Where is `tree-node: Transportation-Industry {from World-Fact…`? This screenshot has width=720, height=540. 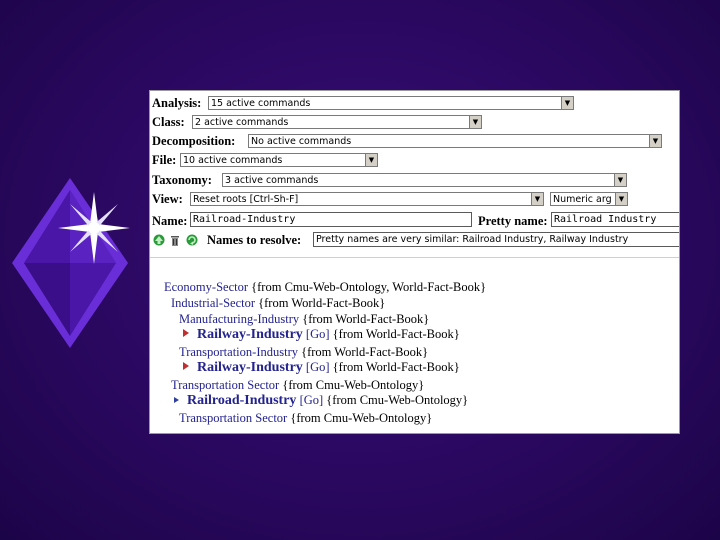 tree-node: Transportation-Industry {from World-Fact… is located at coordinates (303, 352).